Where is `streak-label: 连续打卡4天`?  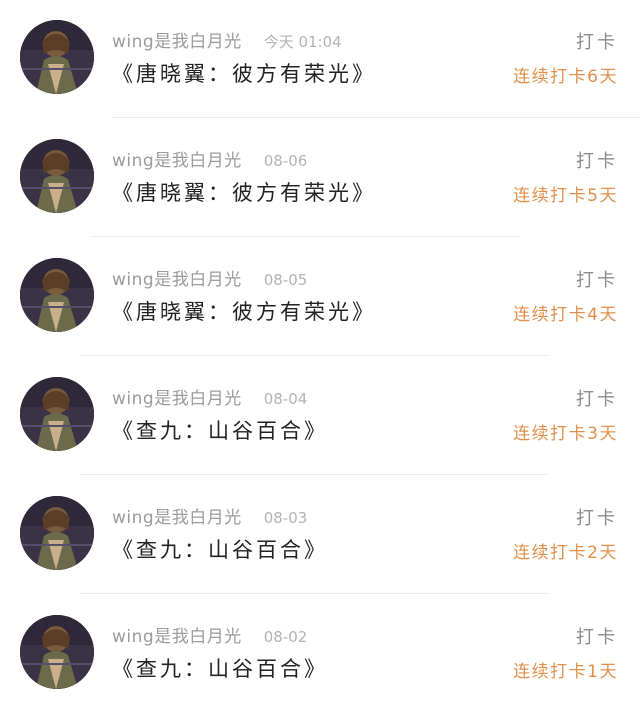 streak-label: 连续打卡4天 is located at coordinates (565, 315).